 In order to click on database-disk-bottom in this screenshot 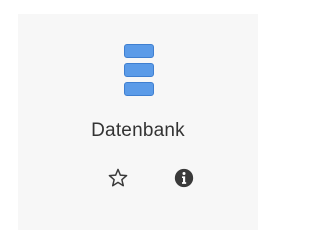, I will do `click(139, 89)`.